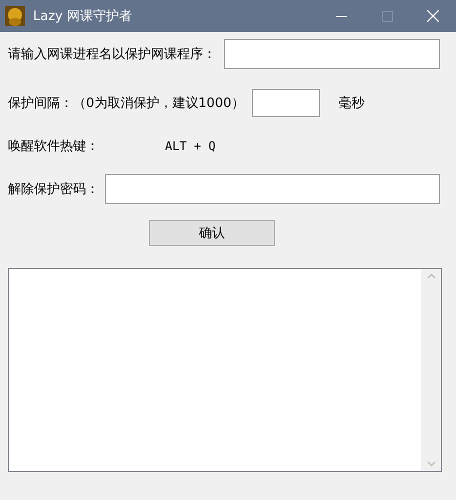 The width and height of the screenshot is (456, 500). What do you see at coordinates (83, 16) in the screenshot?
I see `window-title: Lazy 网课守护者` at bounding box center [83, 16].